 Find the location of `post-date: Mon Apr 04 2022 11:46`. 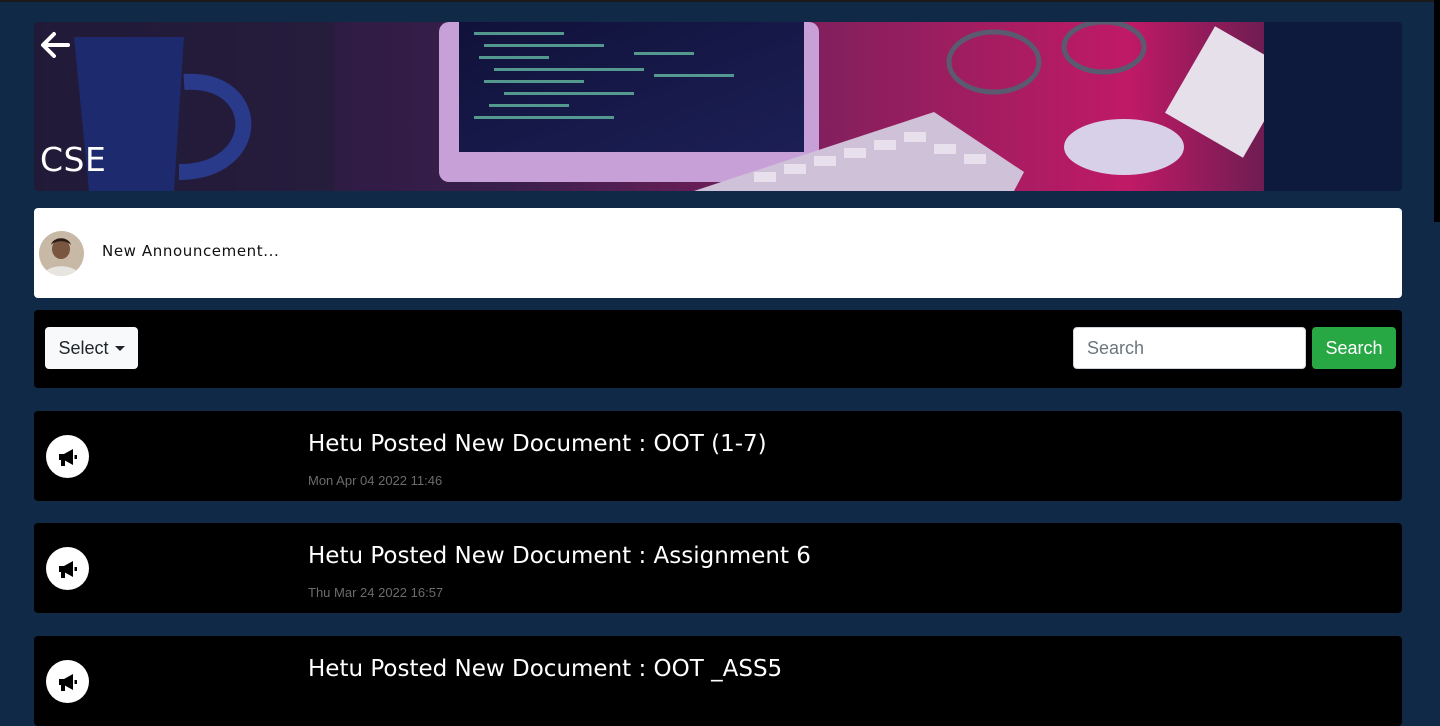

post-date: Mon Apr 04 2022 11:46 is located at coordinates (375, 480).